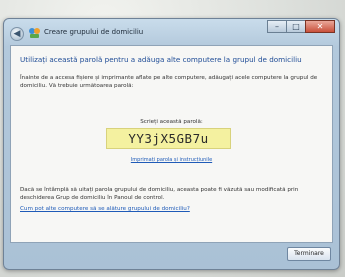 The width and height of the screenshot is (345, 277). What do you see at coordinates (171, 160) in the screenshot?
I see `print-password-link: Imprimați parola și instrucțiunile` at bounding box center [171, 160].